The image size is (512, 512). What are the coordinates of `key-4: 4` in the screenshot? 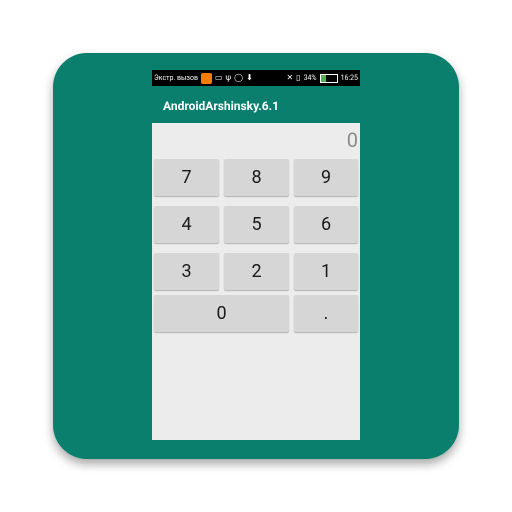 It's located at (186, 224).